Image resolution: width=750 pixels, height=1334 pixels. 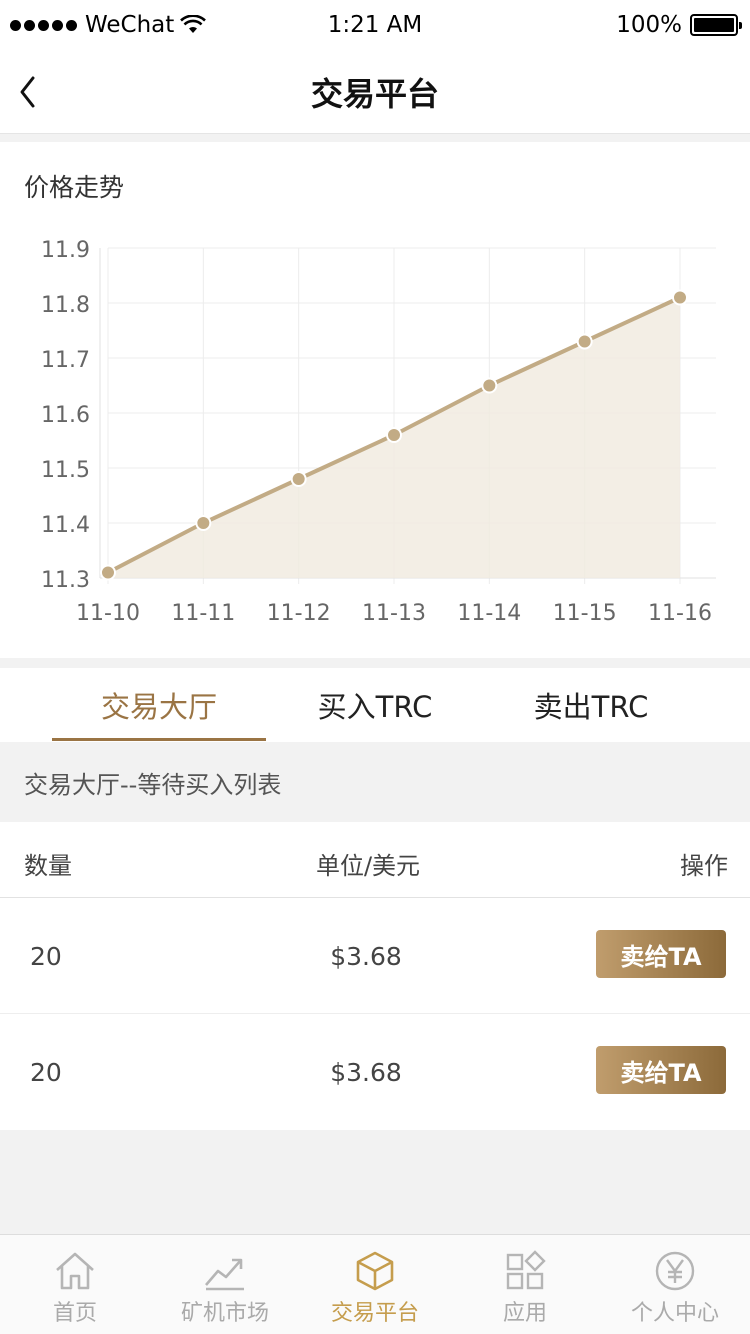 I want to click on y-tick-label: 11.3, so click(x=65, y=580).